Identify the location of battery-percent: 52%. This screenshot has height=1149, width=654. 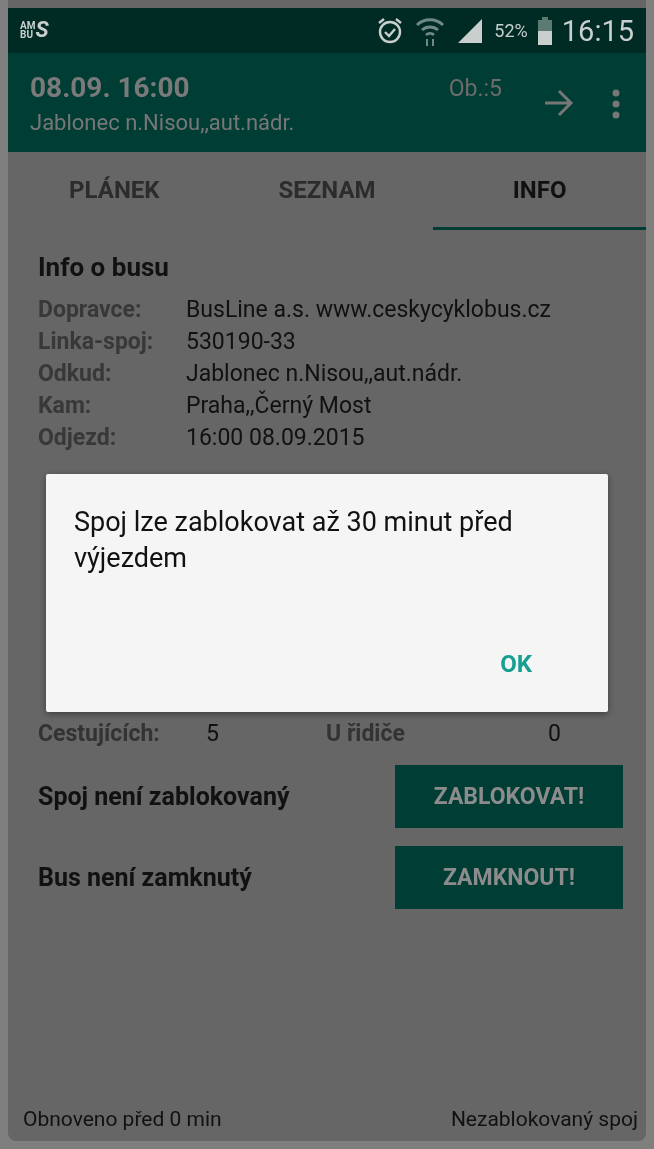
(511, 30).